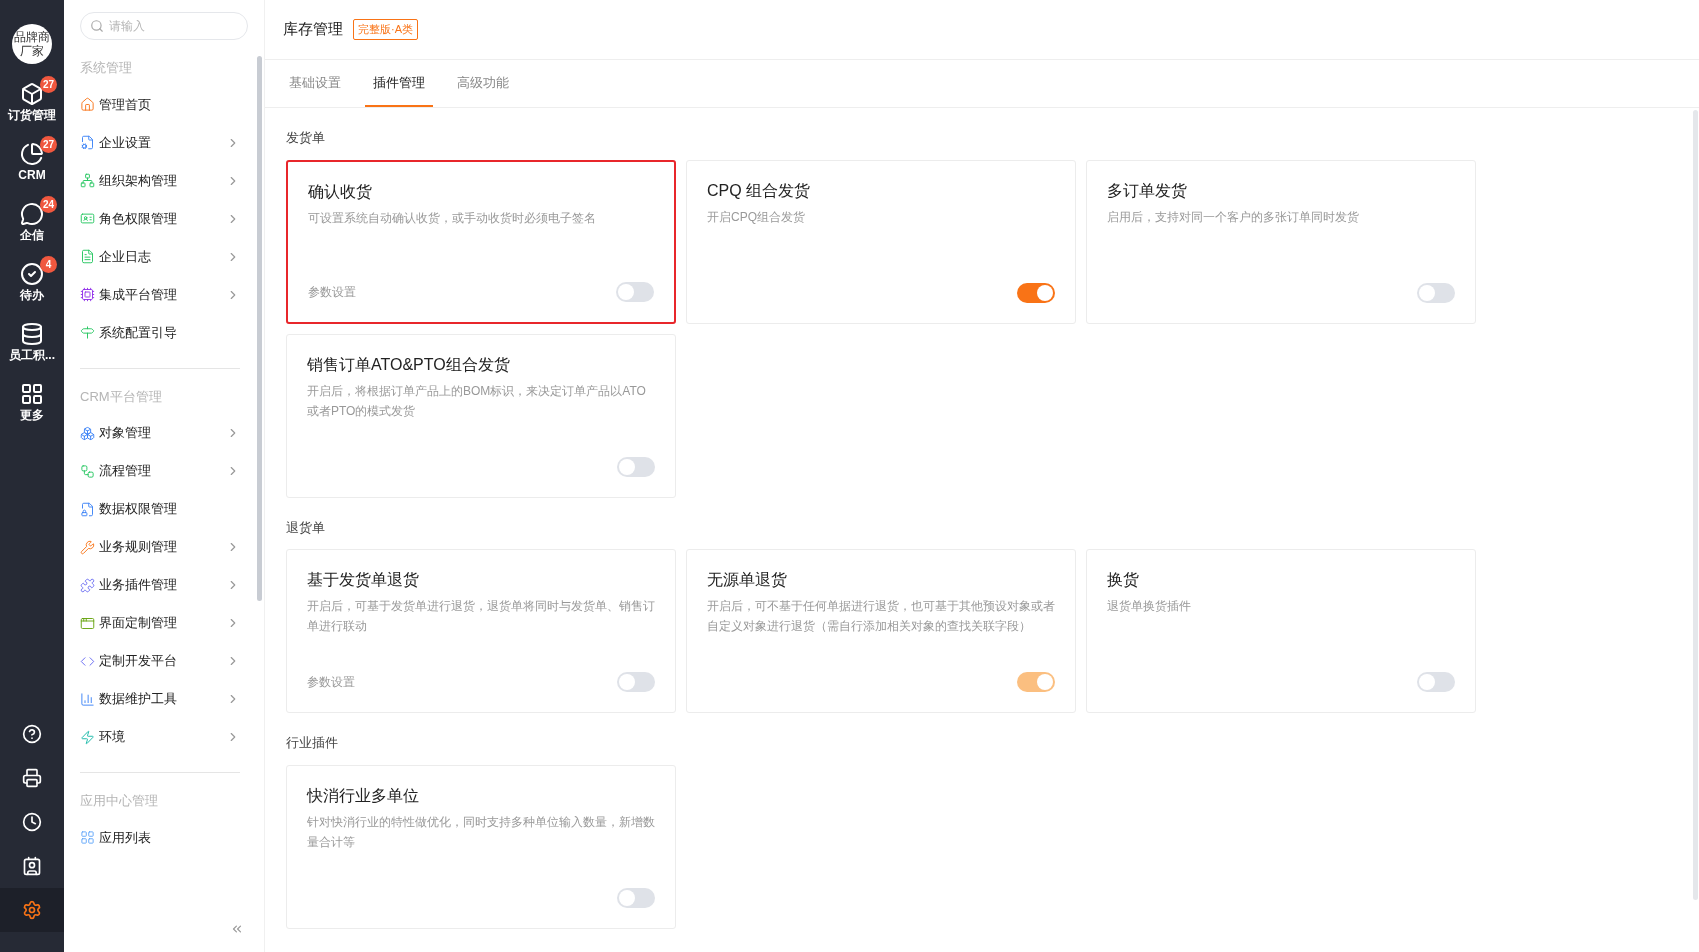 This screenshot has height=952, width=1699. What do you see at coordinates (1147, 190) in the screenshot?
I see `card-title: 多订单发货` at bounding box center [1147, 190].